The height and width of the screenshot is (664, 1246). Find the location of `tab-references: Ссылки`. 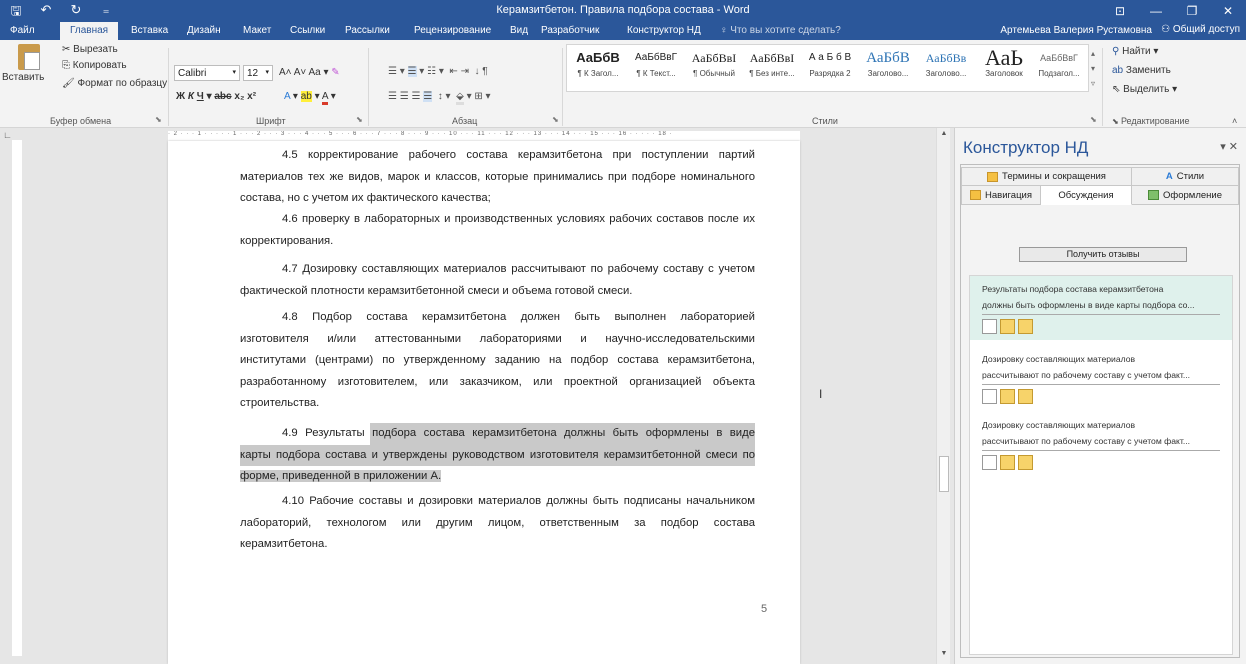

tab-references: Ссылки is located at coordinates (307, 30).